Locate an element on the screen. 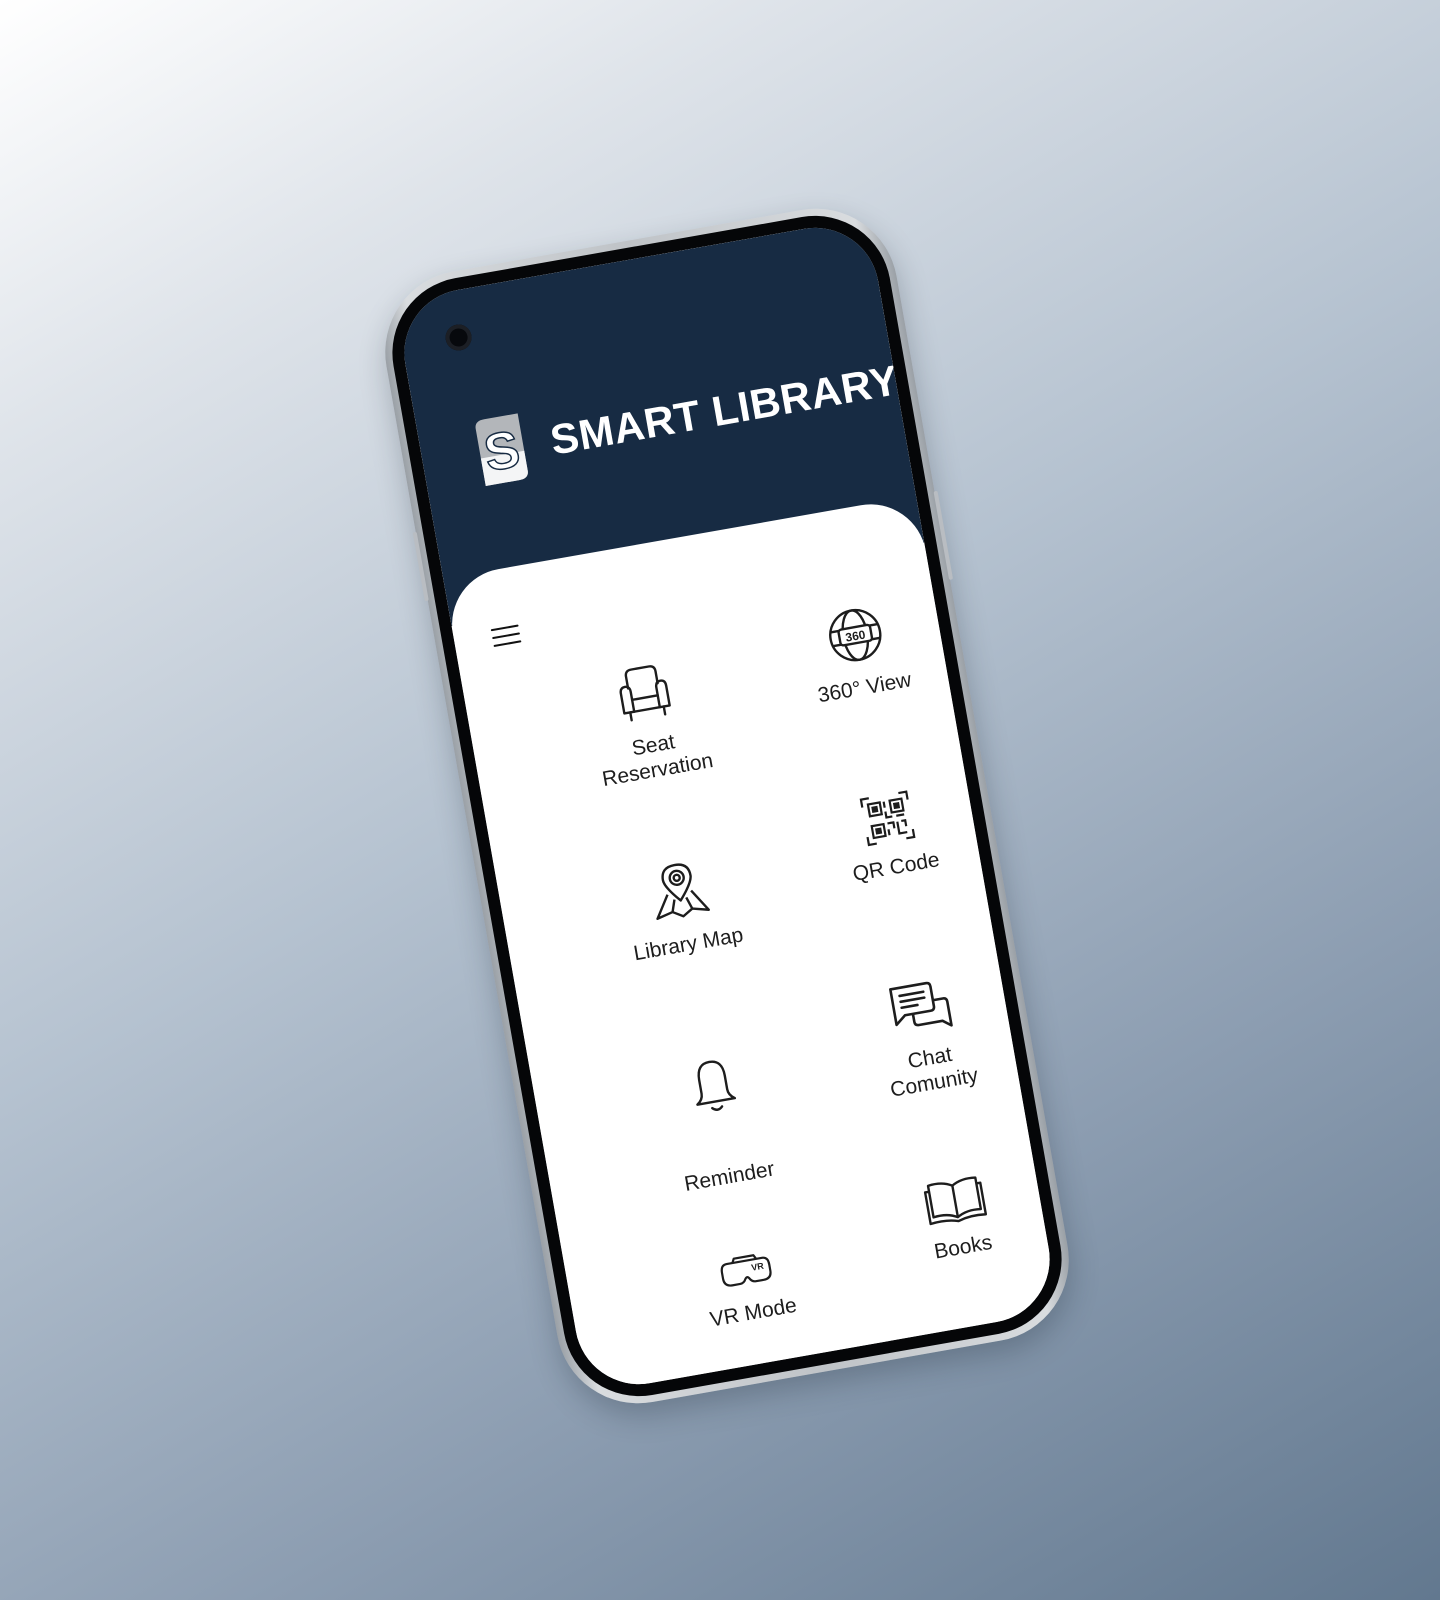 This screenshot has height=1600, width=1440. qr-code-icon is located at coordinates (887, 818).